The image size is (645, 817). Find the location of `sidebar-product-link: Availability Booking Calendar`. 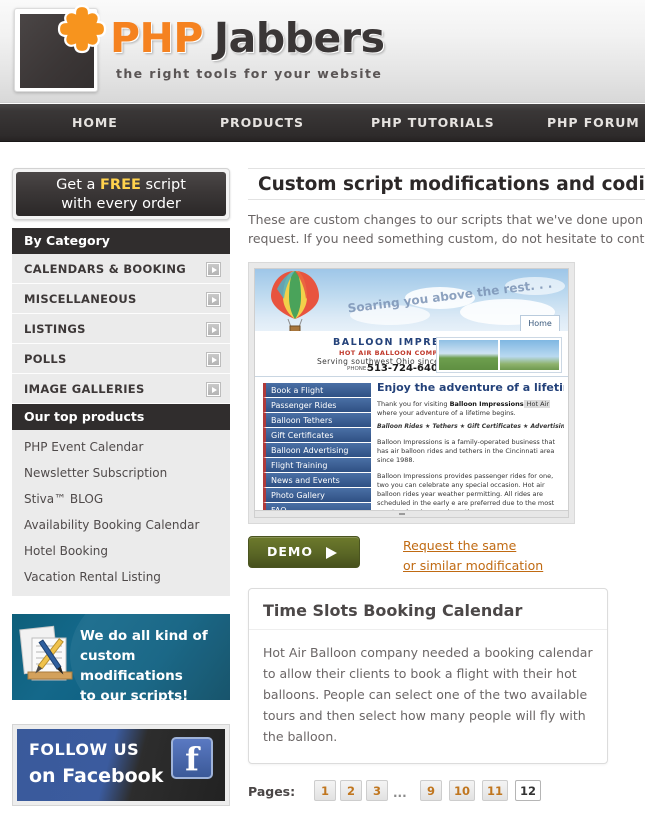

sidebar-product-link: Availability Booking Calendar is located at coordinates (121, 525).